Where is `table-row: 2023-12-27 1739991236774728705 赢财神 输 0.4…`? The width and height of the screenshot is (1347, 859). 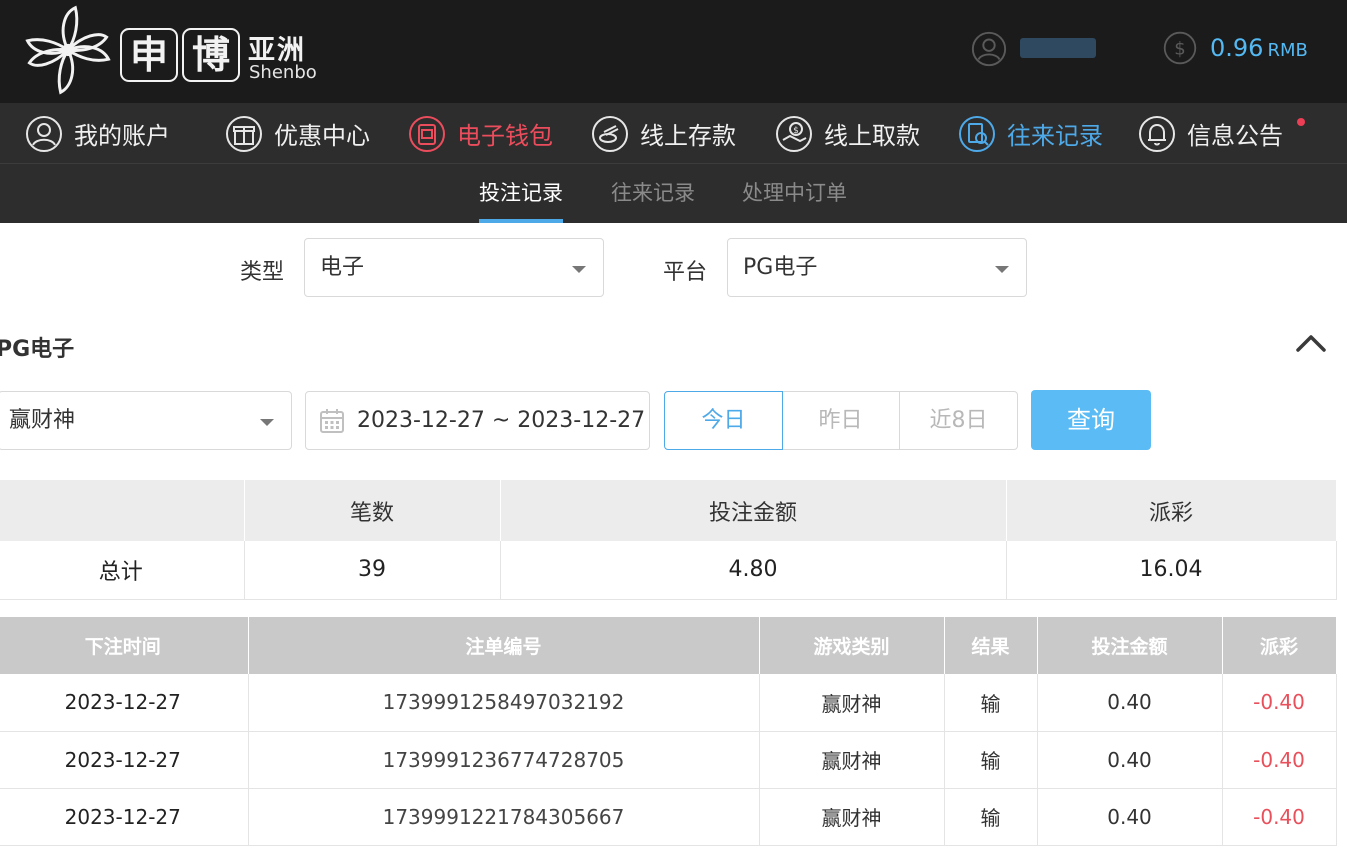
table-row: 2023-12-27 1739991236774728705 赢财神 输 0.4… is located at coordinates (668, 760).